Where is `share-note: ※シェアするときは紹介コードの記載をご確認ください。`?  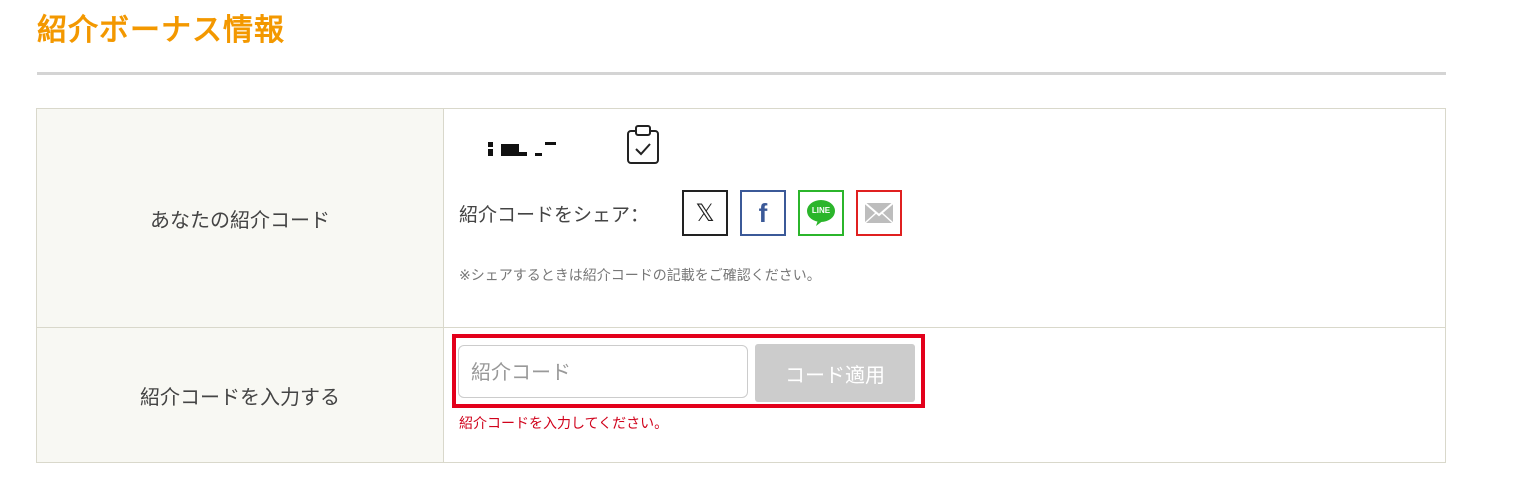 share-note: ※シェアするときは紹介コードの記載をご確認ください。 is located at coordinates (640, 276).